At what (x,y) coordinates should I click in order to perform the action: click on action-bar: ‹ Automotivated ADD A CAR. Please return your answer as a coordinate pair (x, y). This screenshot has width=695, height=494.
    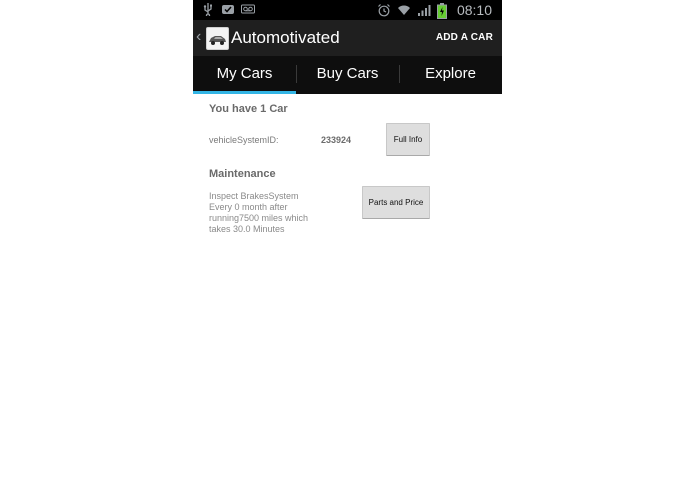
    Looking at the image, I should click on (347, 38).